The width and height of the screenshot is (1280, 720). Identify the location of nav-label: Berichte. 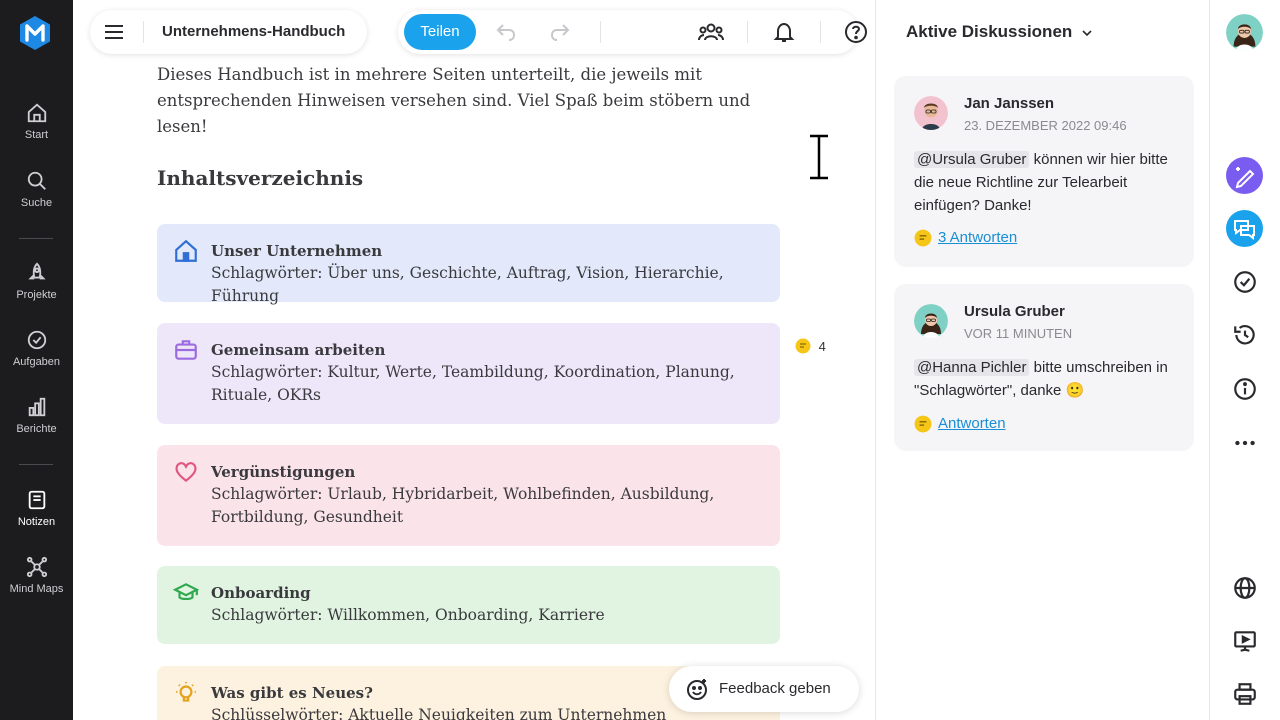
(36, 429).